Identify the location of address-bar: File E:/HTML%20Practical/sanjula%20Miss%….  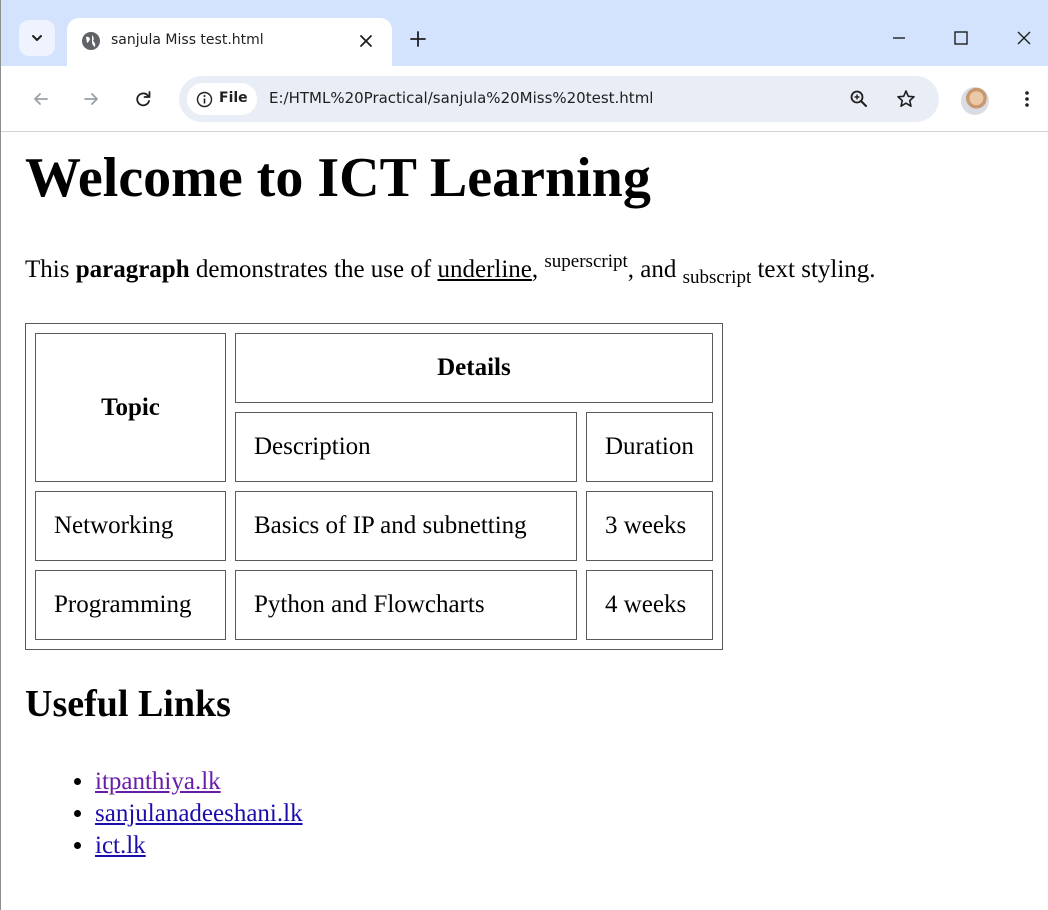
(559, 99).